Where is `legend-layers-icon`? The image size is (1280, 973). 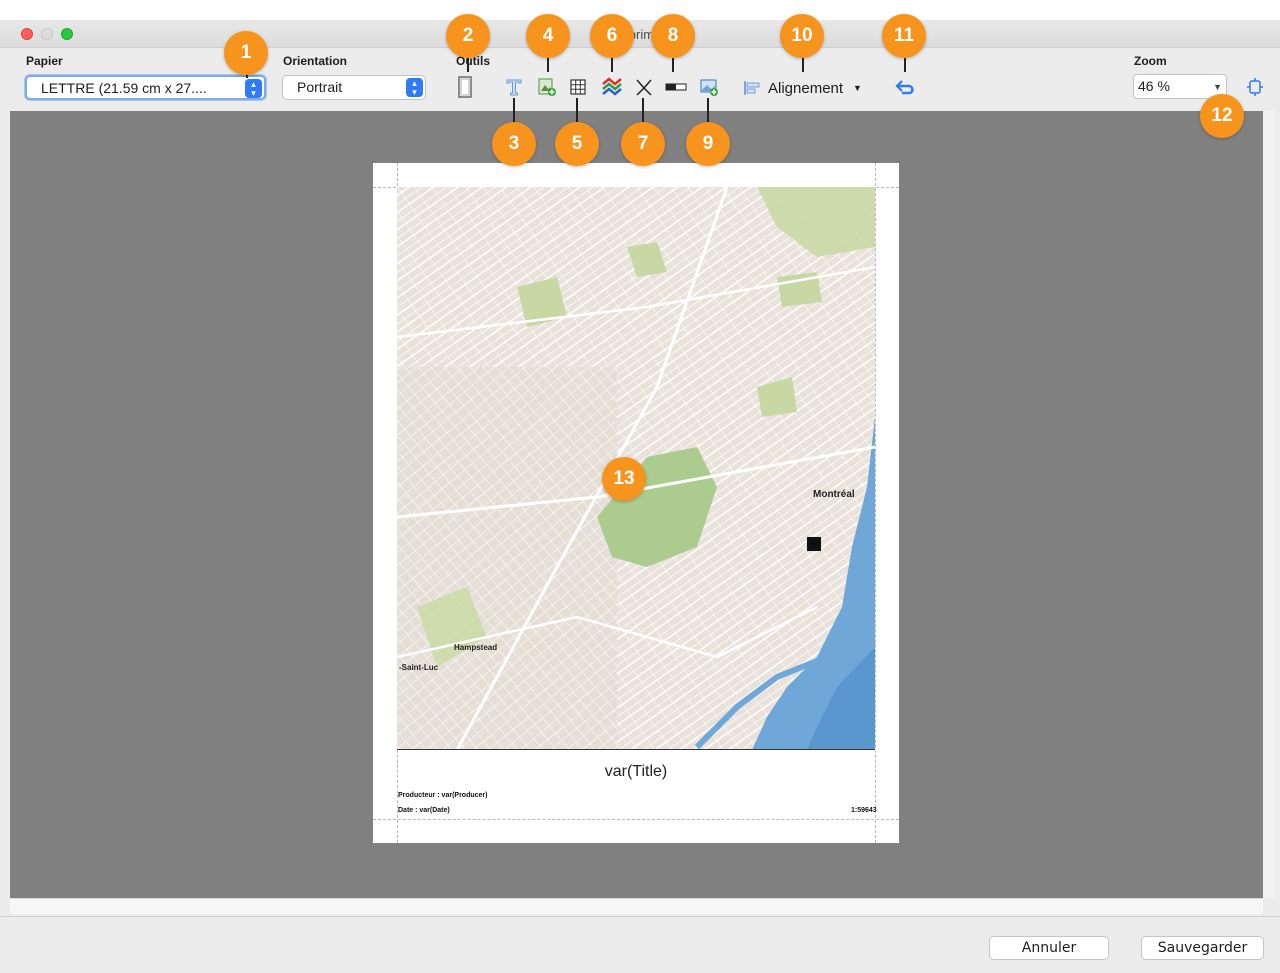
legend-layers-icon is located at coordinates (612, 87).